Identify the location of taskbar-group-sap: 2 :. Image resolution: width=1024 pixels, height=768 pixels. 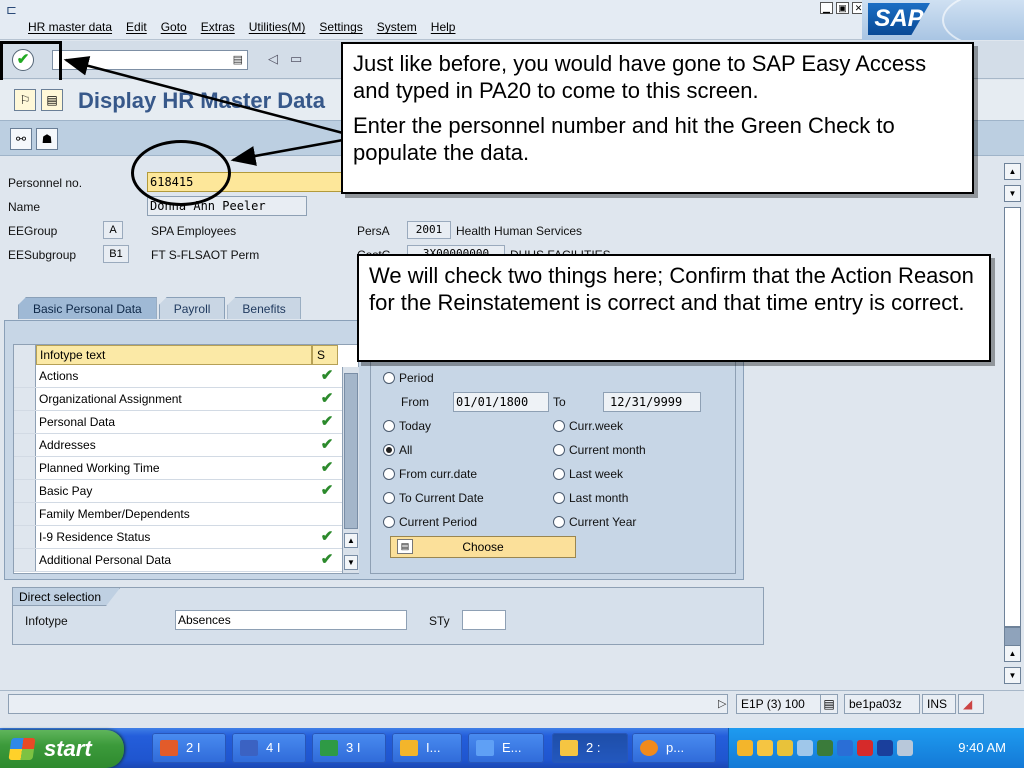
(590, 748).